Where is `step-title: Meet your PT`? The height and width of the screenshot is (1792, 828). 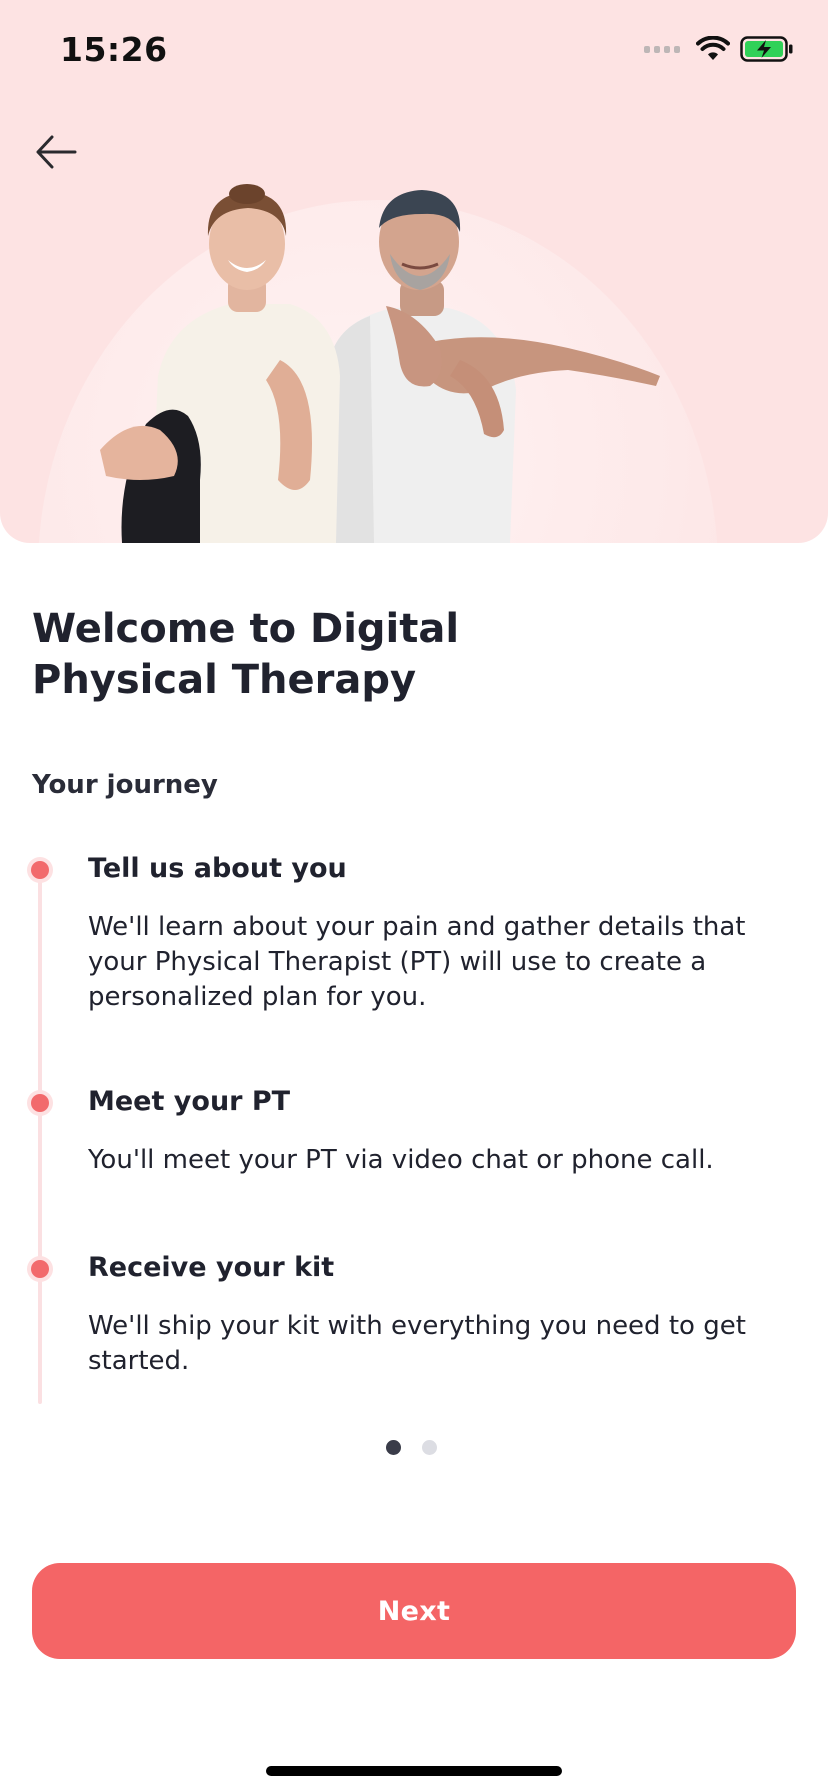
step-title: Meet your PT is located at coordinates (189, 1101).